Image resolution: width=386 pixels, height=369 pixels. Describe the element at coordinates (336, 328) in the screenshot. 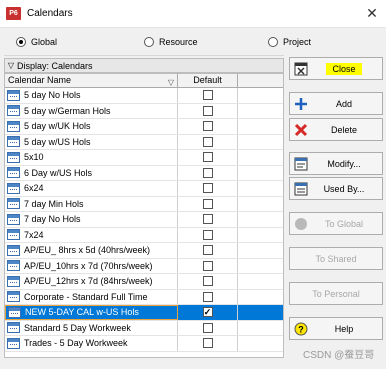

I see `help-button: ? Help` at that location.